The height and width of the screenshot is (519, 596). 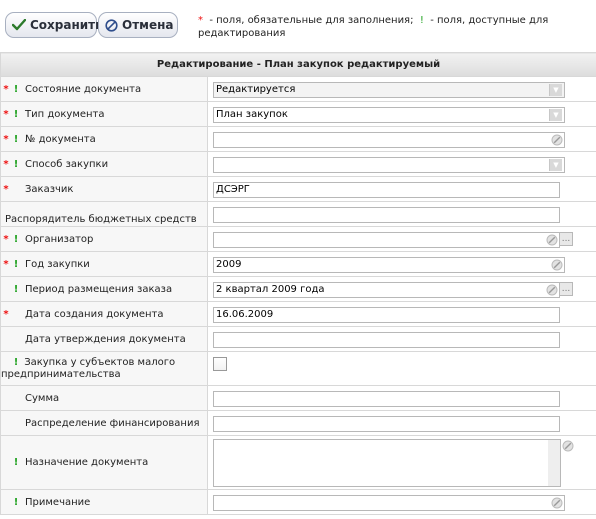 I want to click on note-input, so click(x=389, y=503).